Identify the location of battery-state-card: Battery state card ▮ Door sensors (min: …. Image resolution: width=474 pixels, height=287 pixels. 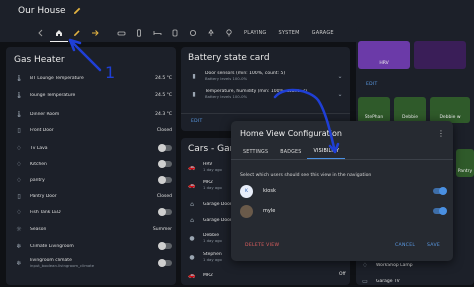
(265, 89).